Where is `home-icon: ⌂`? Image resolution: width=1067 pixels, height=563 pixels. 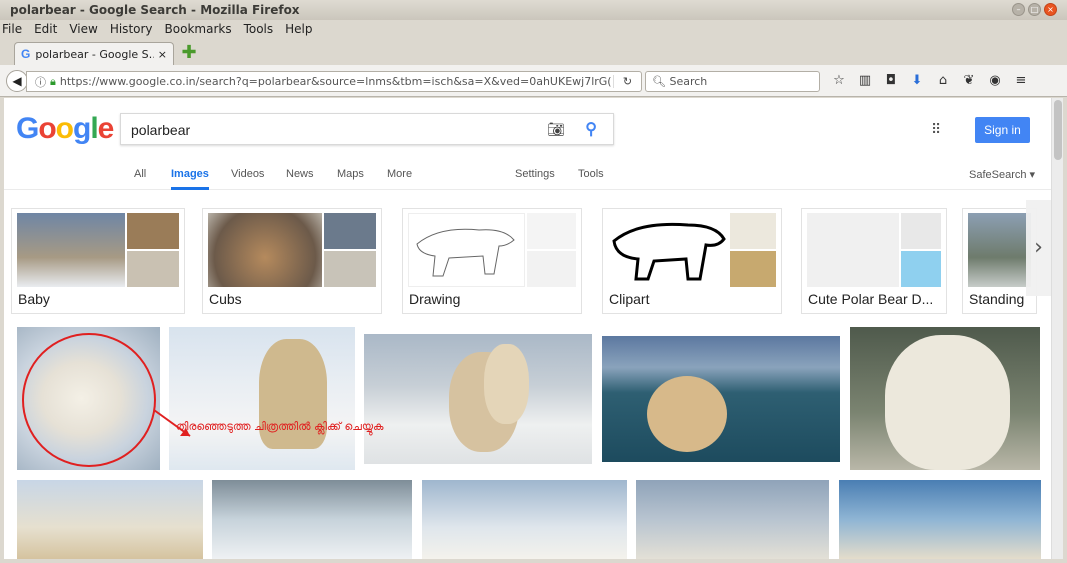
home-icon: ⌂ is located at coordinates (943, 80).